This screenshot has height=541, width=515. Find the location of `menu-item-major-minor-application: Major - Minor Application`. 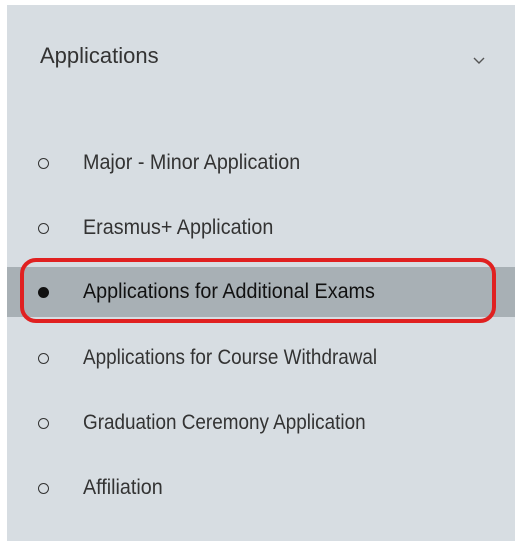

menu-item-major-minor-application: Major - Minor Application is located at coordinates (261, 163).